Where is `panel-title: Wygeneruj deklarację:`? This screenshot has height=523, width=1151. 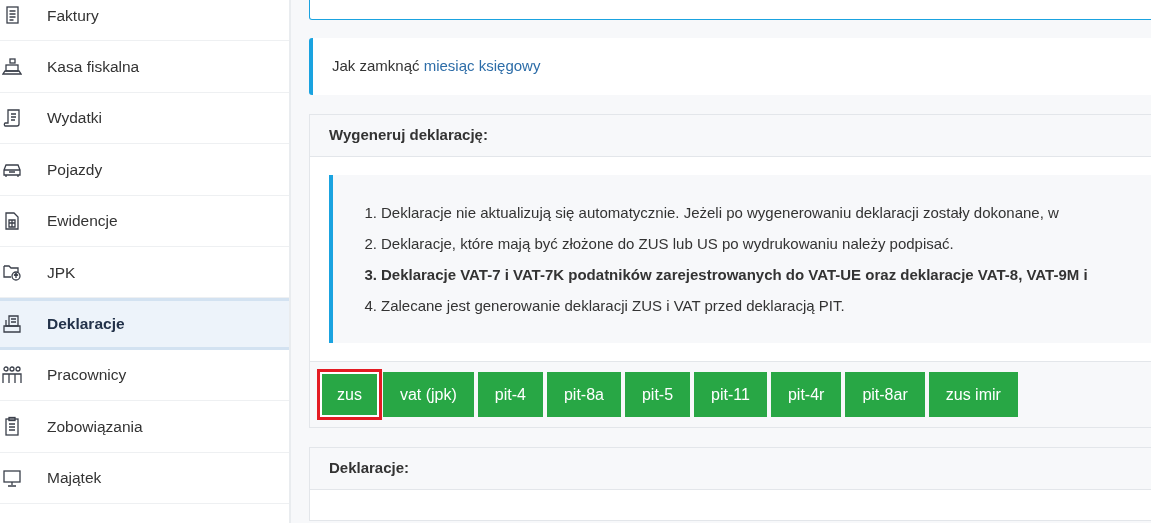 panel-title: Wygeneruj deklarację: is located at coordinates (408, 135).